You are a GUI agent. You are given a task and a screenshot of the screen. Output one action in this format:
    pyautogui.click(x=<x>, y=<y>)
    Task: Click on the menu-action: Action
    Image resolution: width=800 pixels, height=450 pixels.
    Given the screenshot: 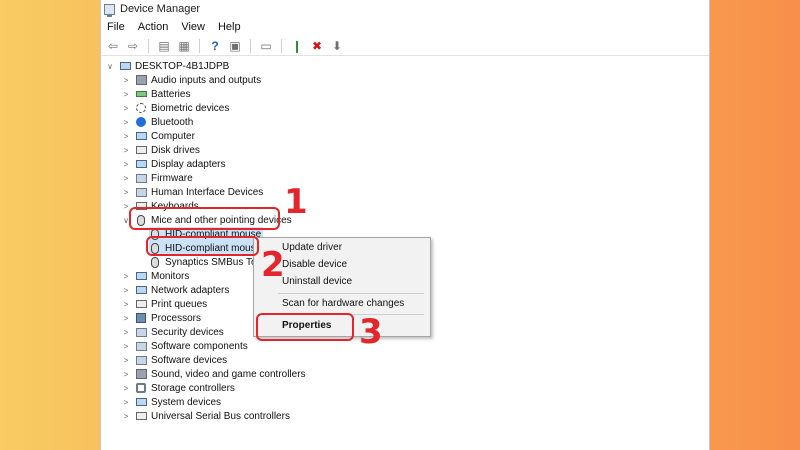 What is the action you would take?
    pyautogui.click(x=153, y=27)
    